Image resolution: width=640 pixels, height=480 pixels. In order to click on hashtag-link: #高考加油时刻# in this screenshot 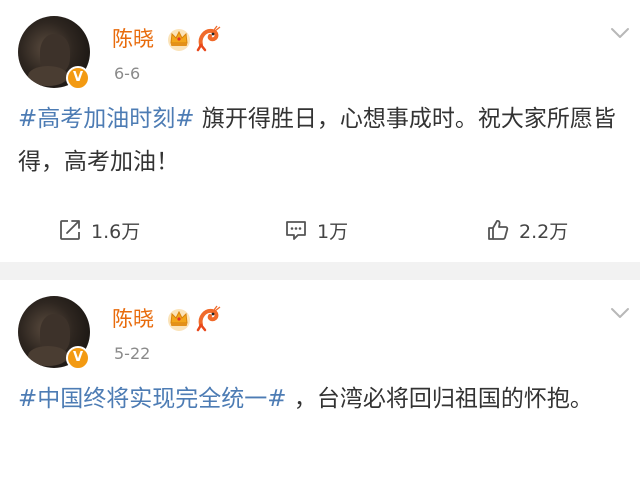, I will do `click(106, 119)`.